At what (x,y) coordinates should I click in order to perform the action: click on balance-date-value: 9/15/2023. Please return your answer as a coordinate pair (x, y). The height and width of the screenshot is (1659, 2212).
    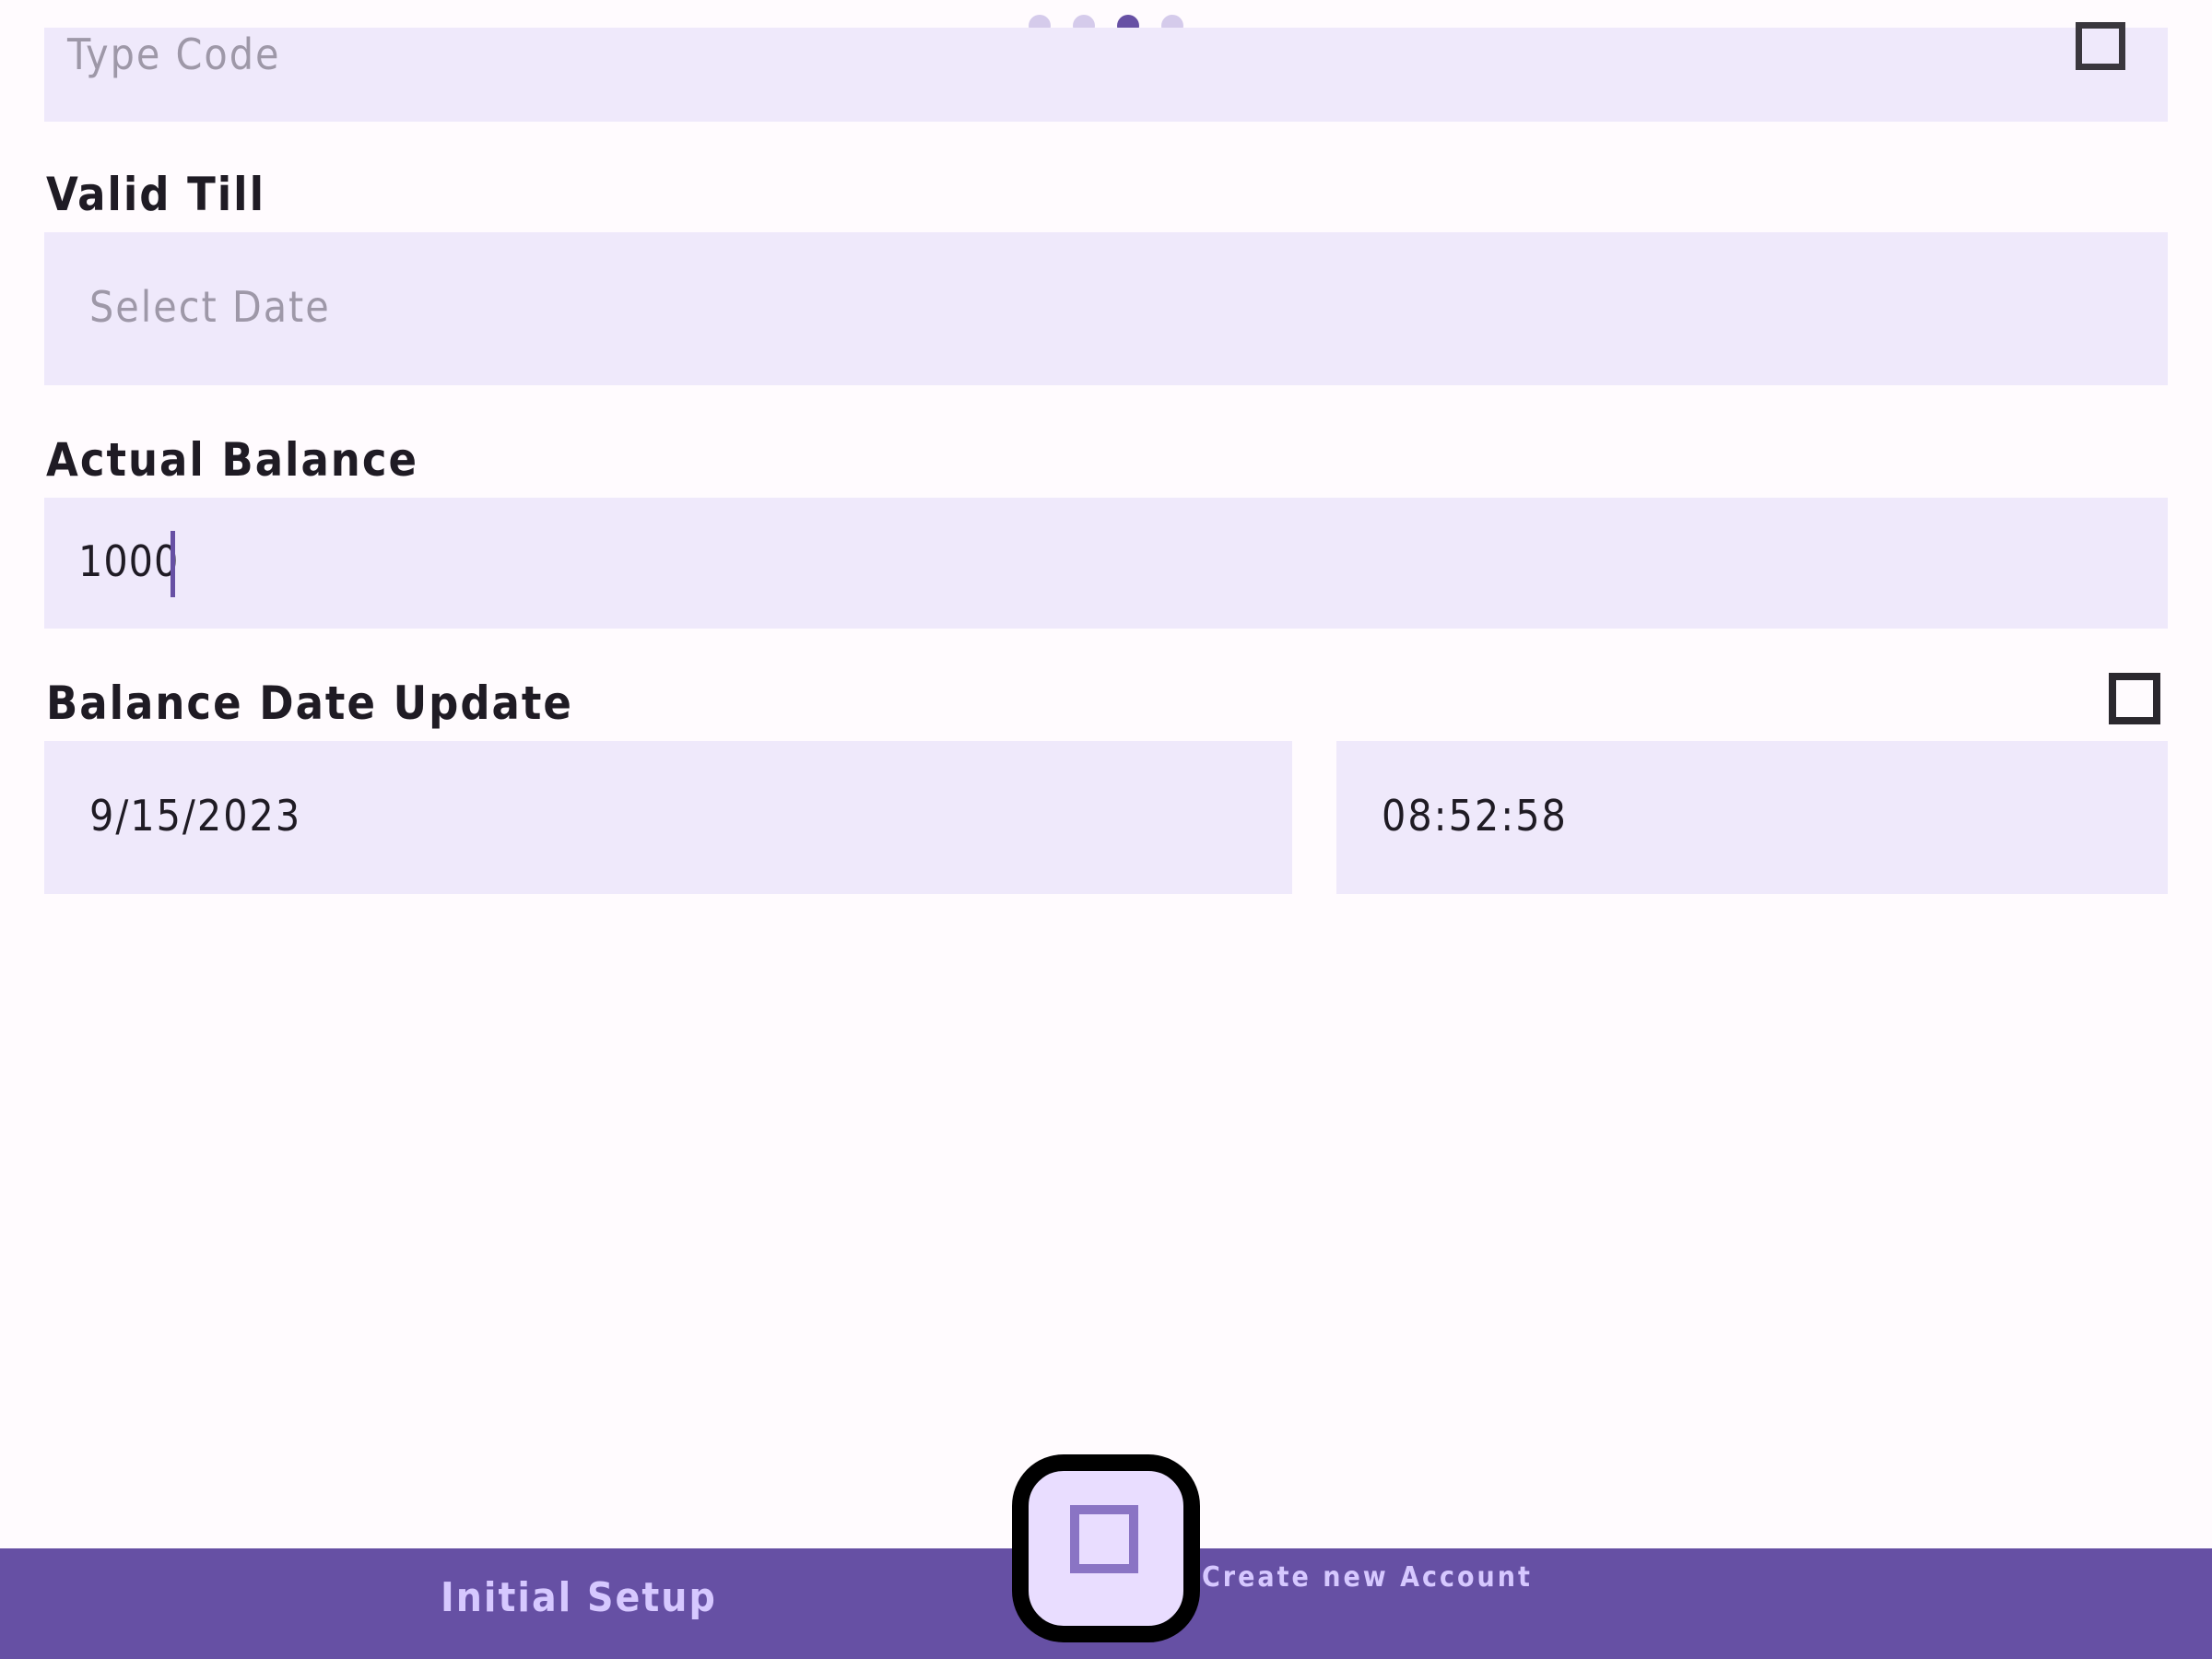
    Looking at the image, I should click on (195, 816).